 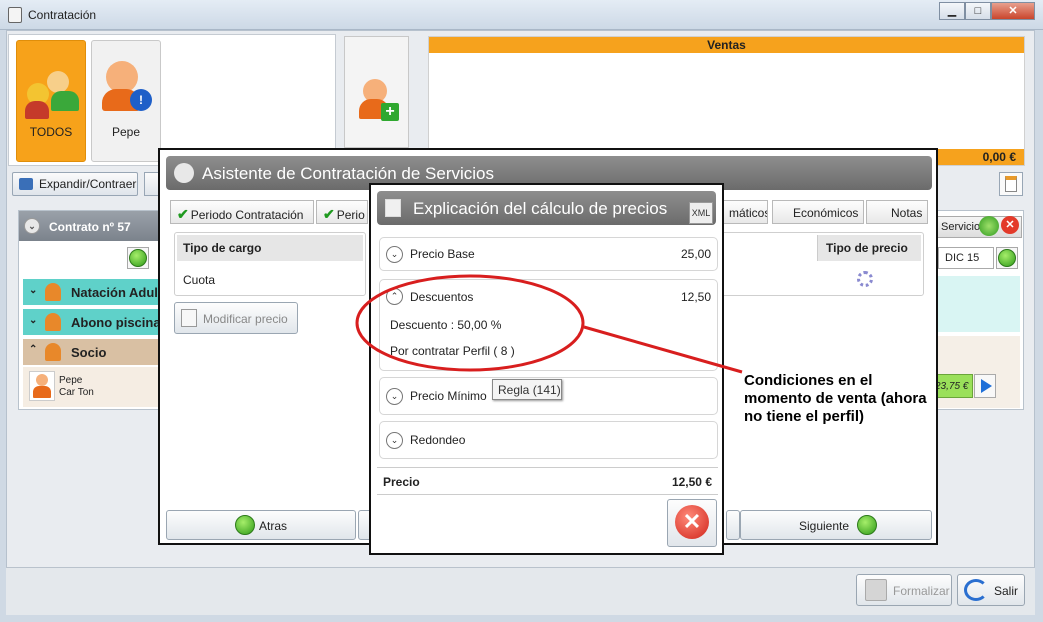 I want to click on annotation-overlay, so click(x=549, y=324).